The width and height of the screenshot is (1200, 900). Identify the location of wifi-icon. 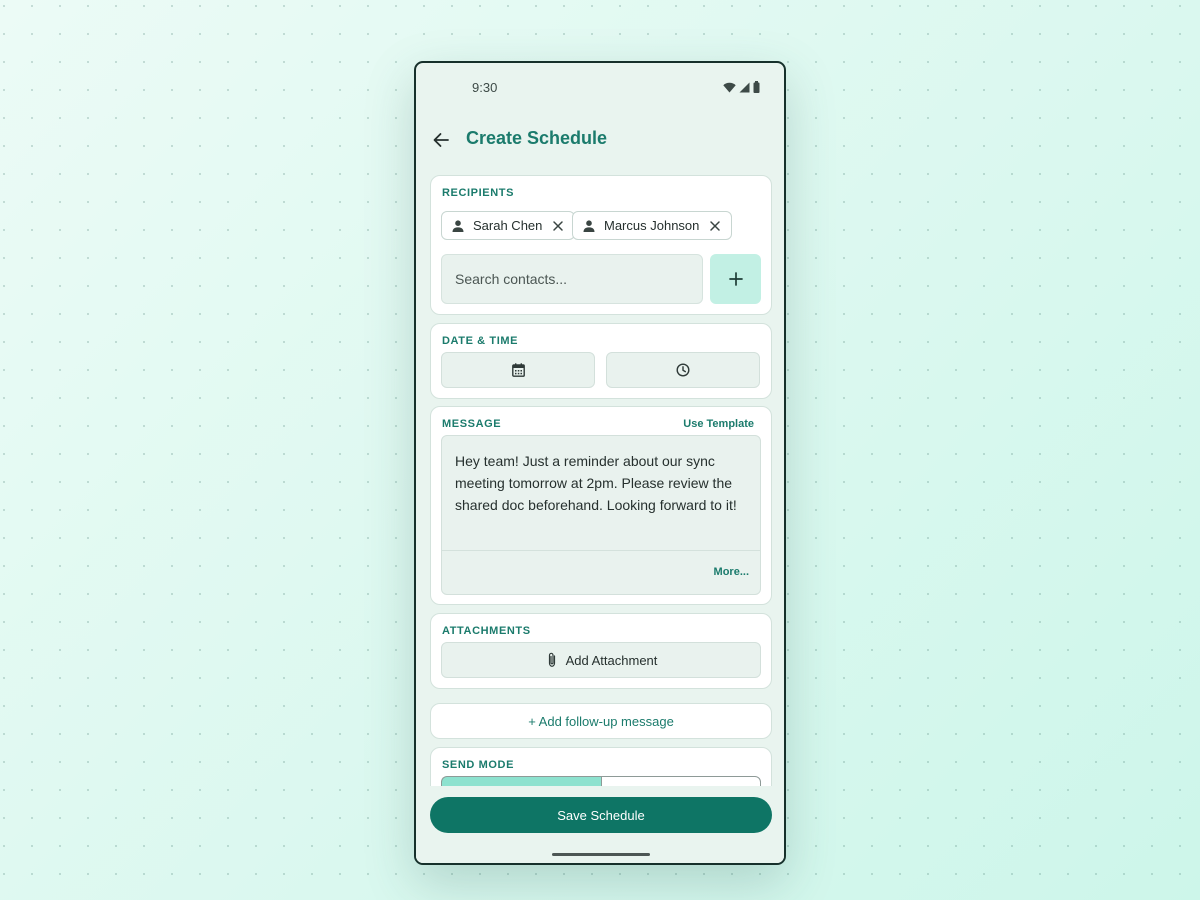
(729, 87).